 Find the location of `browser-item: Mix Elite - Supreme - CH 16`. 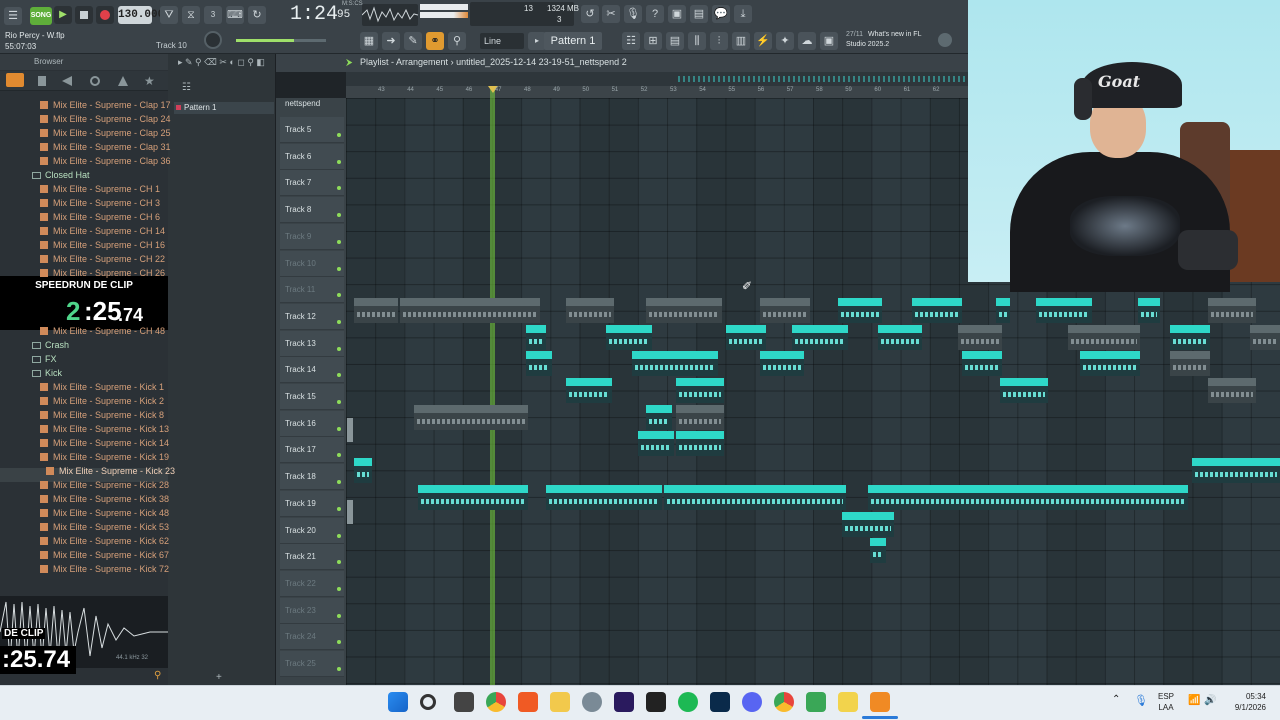

browser-item: Mix Elite - Supreme - CH 16 is located at coordinates (102, 245).